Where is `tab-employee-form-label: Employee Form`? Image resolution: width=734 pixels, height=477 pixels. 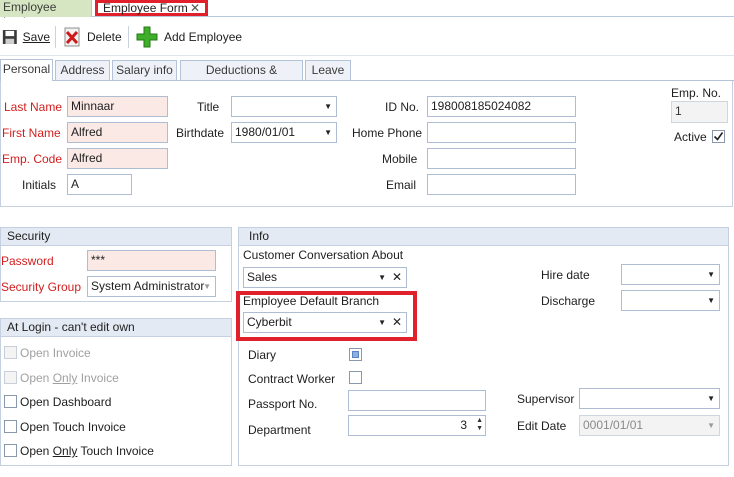 tab-employee-form-label: Employee Form is located at coordinates (145, 8).